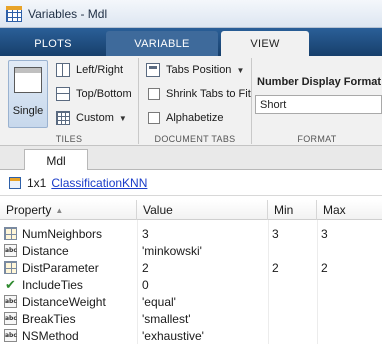 The width and height of the screenshot is (382, 344). Describe the element at coordinates (59, 210) in the screenshot. I see `sort-ascending-icon: ▲` at that location.